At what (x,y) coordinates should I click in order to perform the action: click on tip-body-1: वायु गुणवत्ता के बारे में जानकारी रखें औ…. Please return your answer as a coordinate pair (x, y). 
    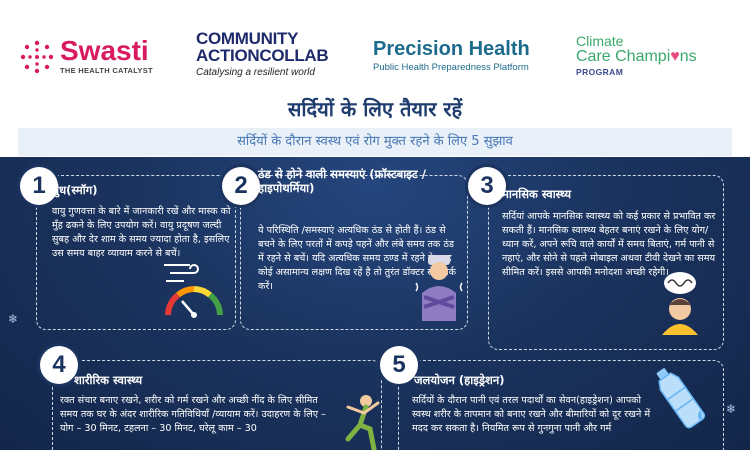
    Looking at the image, I should click on (141, 232).